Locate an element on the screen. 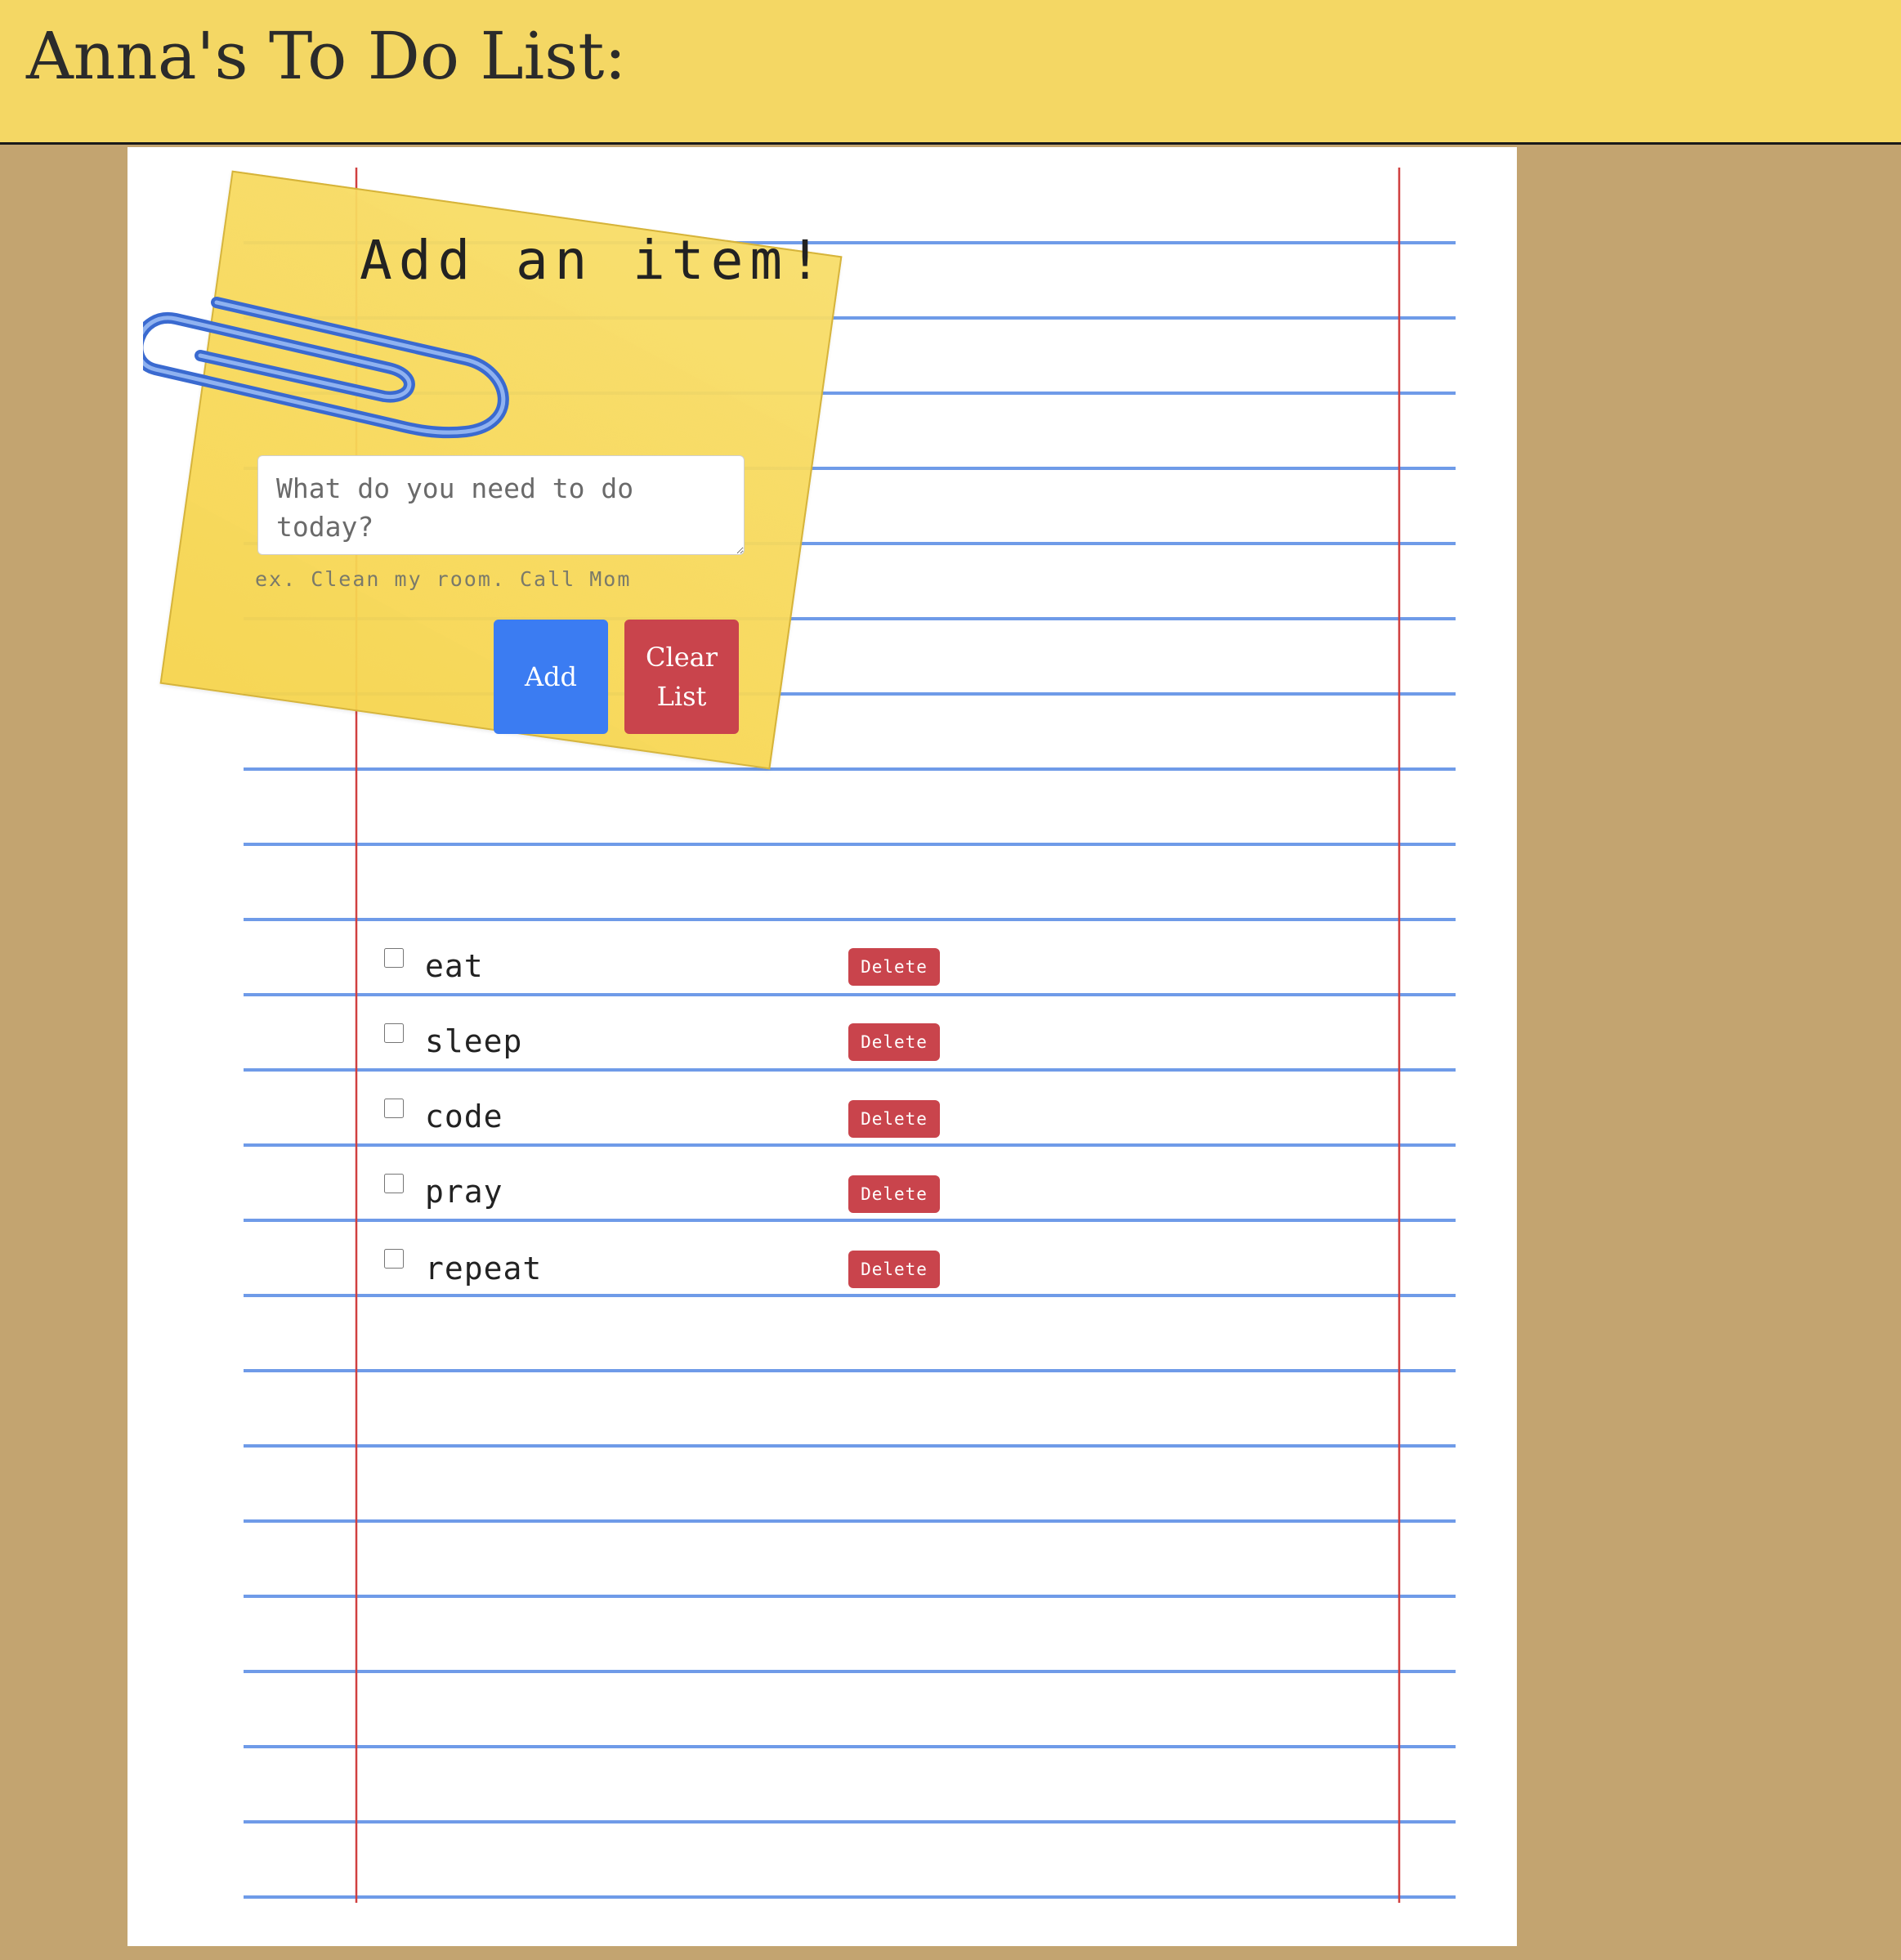 This screenshot has width=1901, height=1960. list-item: repeat Delete is located at coordinates (531, 1269).